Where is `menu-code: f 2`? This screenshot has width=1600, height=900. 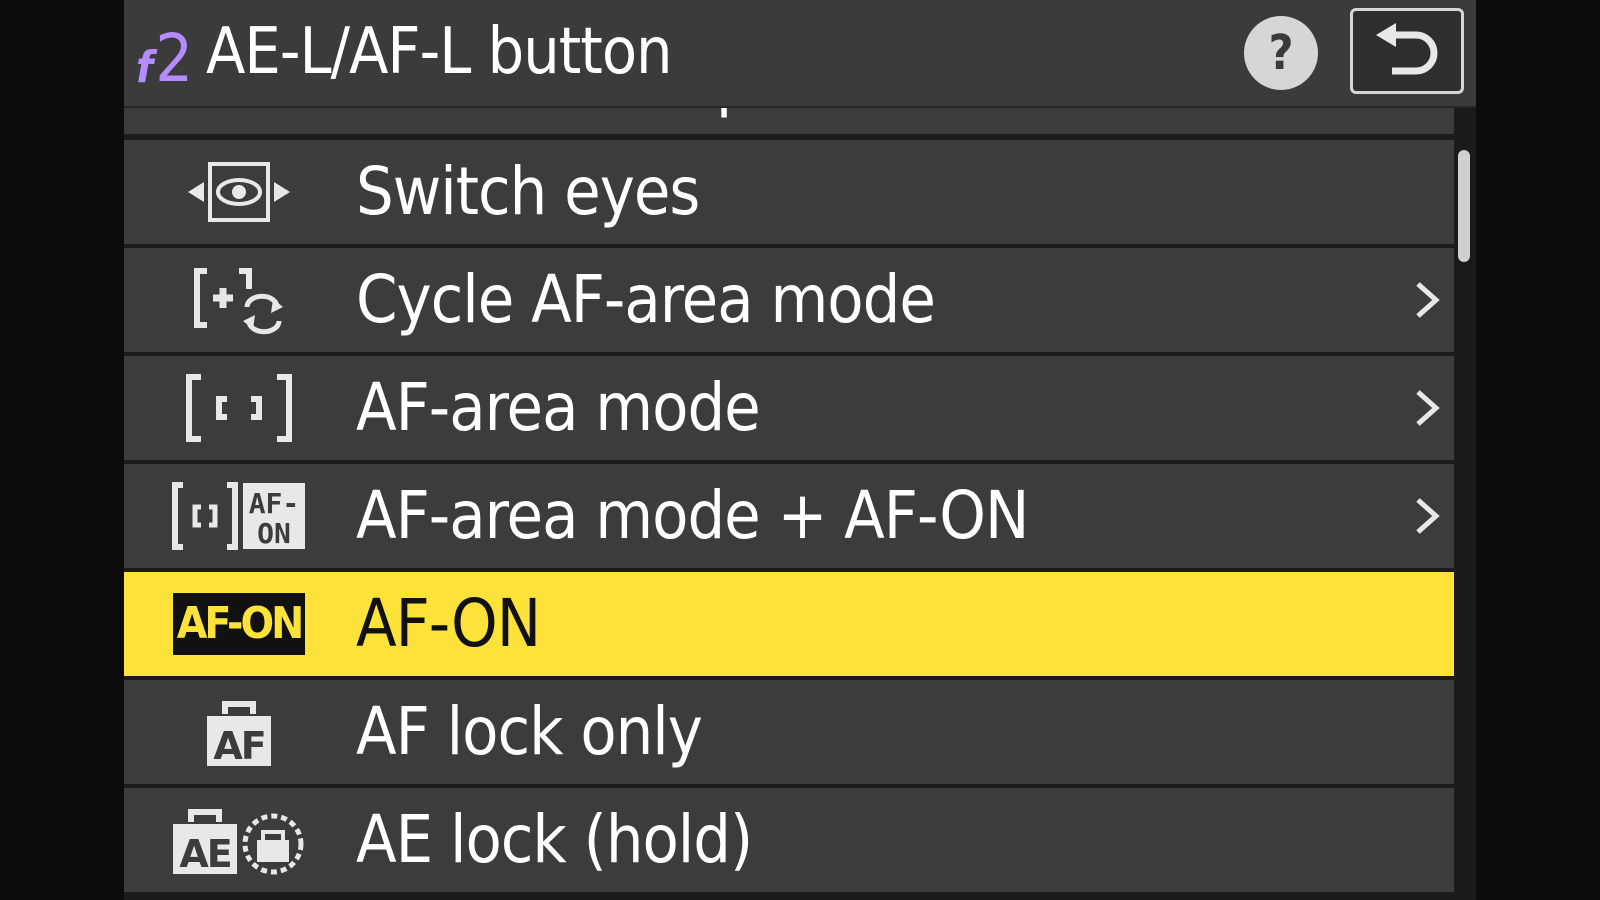
menu-code: f 2 is located at coordinates (164, 54).